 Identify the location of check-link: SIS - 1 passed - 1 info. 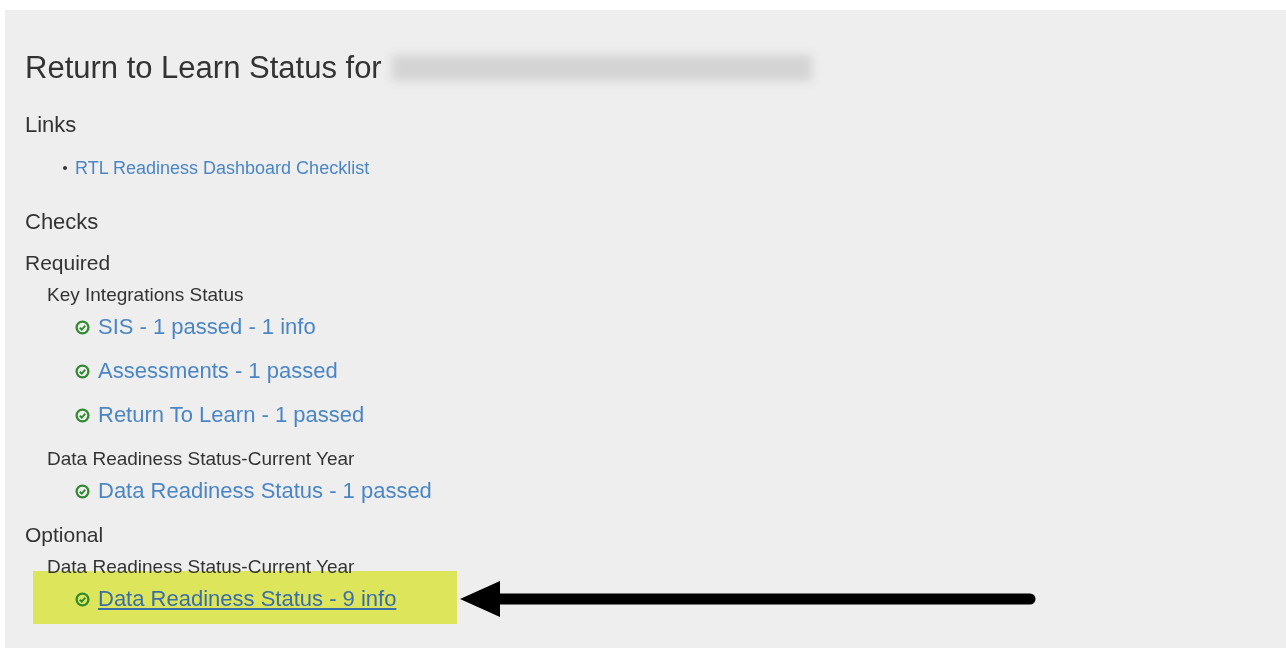
(207, 327).